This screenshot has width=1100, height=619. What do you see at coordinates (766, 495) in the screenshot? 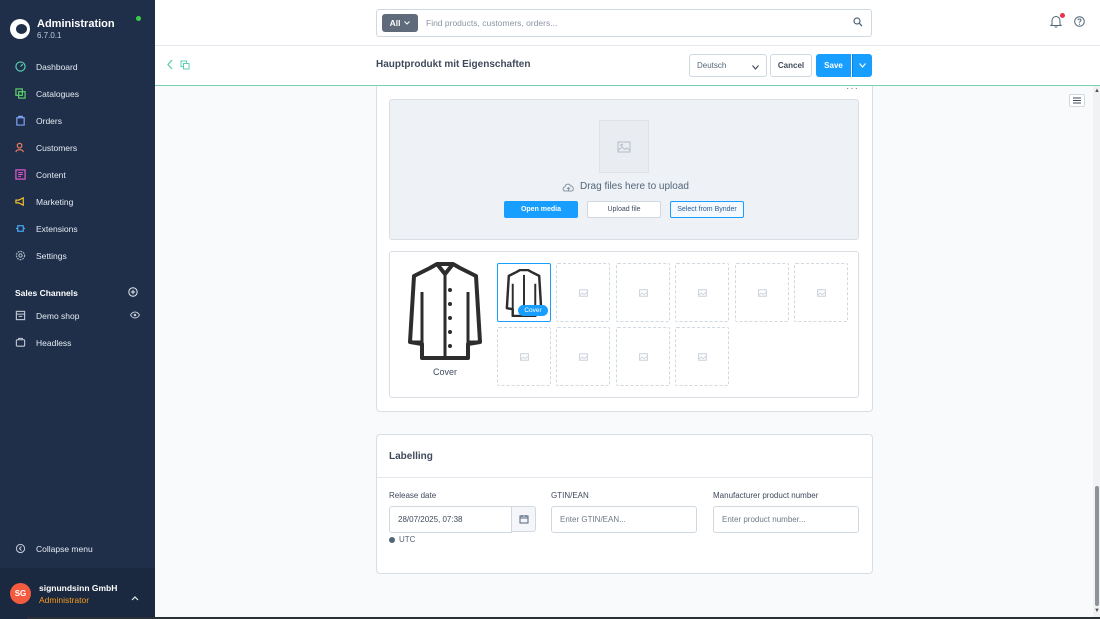
I see `manufacturer-number-label: Manufacturer product number` at bounding box center [766, 495].